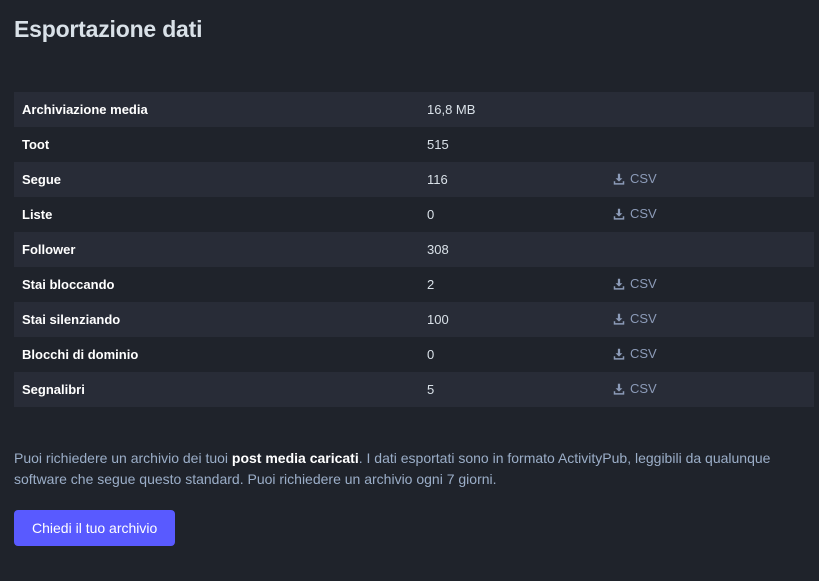 Image resolution: width=819 pixels, height=581 pixels. Describe the element at coordinates (414, 144) in the screenshot. I see `table-row: Toot 515` at that location.